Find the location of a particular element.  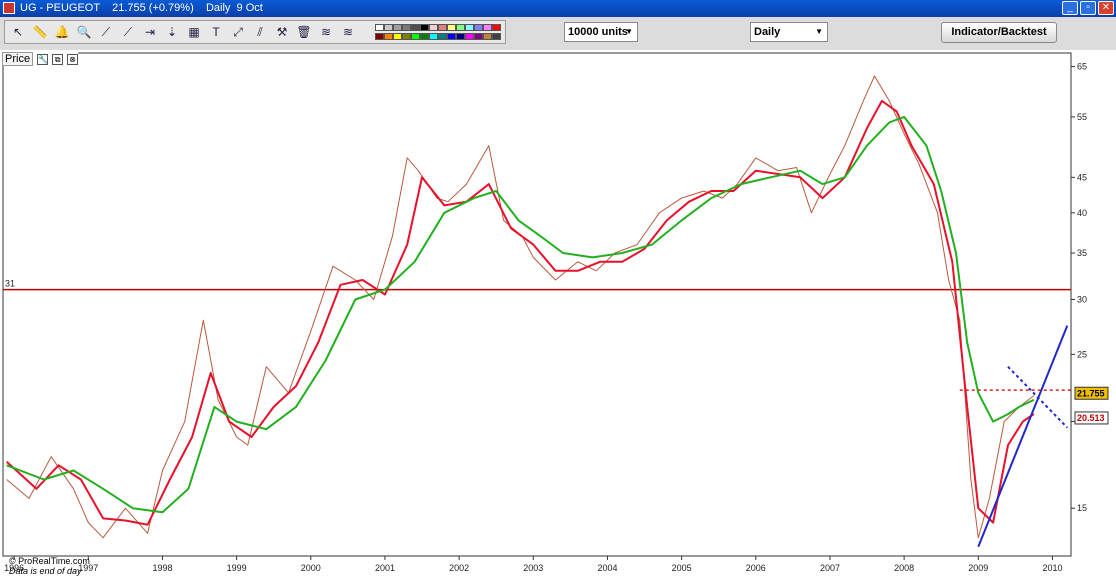

x-tick-label: 2000 is located at coordinates (311, 568).